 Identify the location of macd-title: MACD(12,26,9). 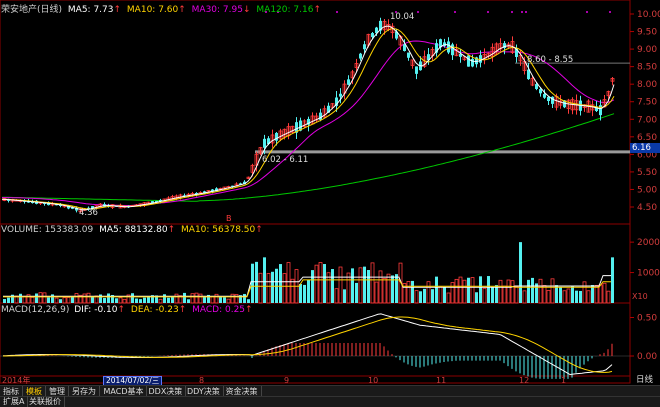
(35, 310).